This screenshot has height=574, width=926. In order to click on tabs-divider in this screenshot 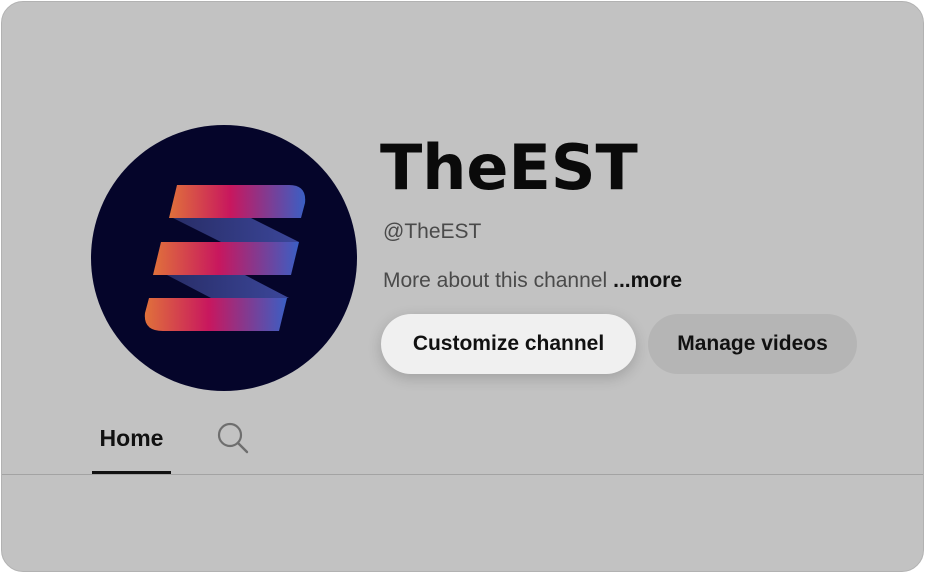, I will do `click(462, 474)`.